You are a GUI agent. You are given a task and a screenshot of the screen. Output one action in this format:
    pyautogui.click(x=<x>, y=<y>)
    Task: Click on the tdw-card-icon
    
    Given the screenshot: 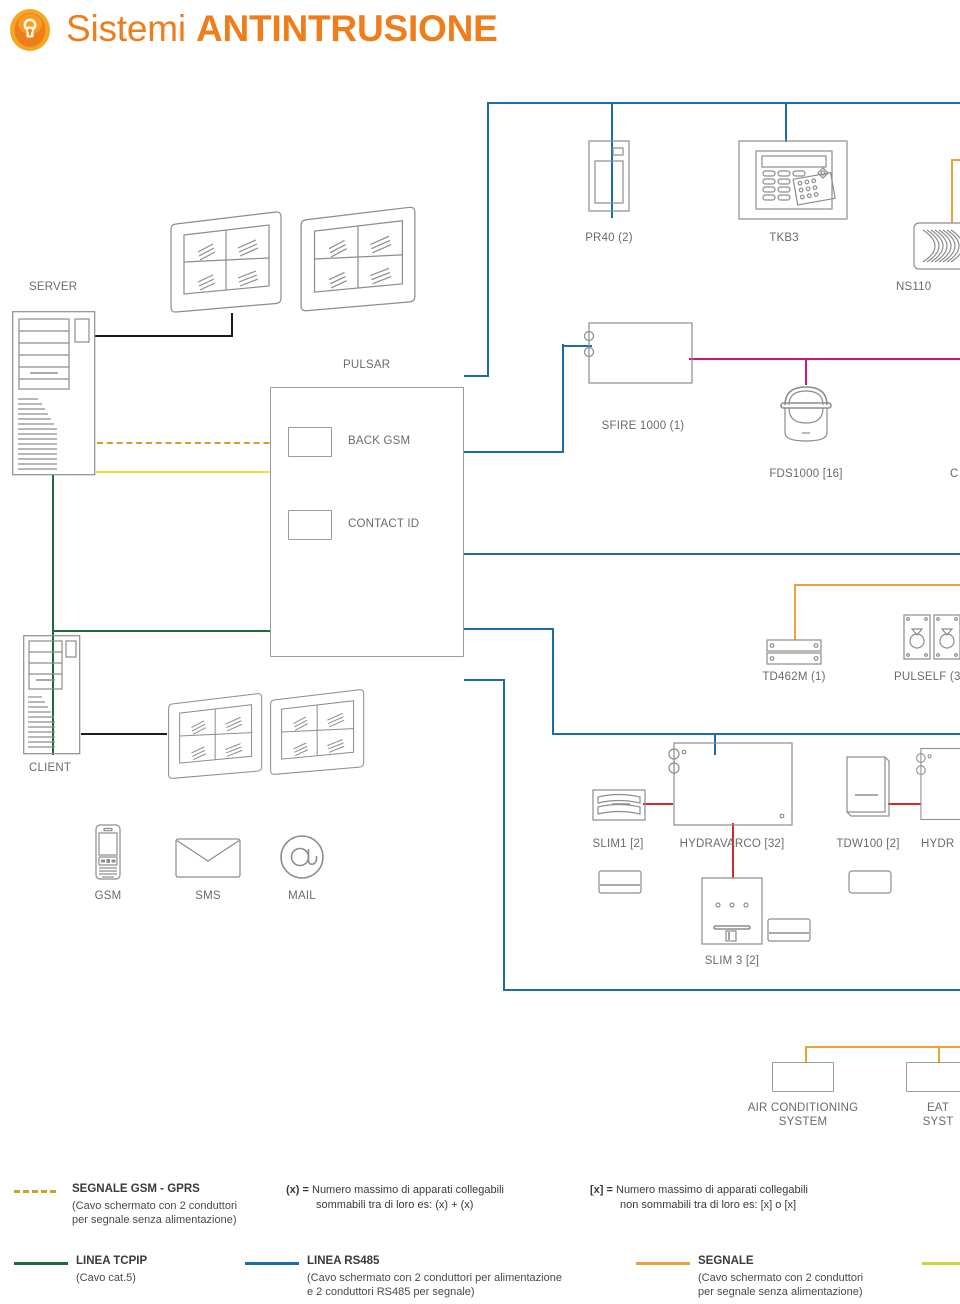 What is the action you would take?
    pyautogui.click(x=870, y=882)
    